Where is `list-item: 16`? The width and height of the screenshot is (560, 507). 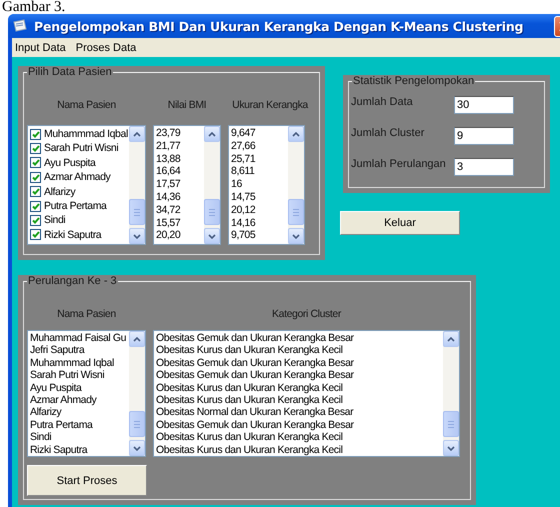 list-item: 16 is located at coordinates (259, 184).